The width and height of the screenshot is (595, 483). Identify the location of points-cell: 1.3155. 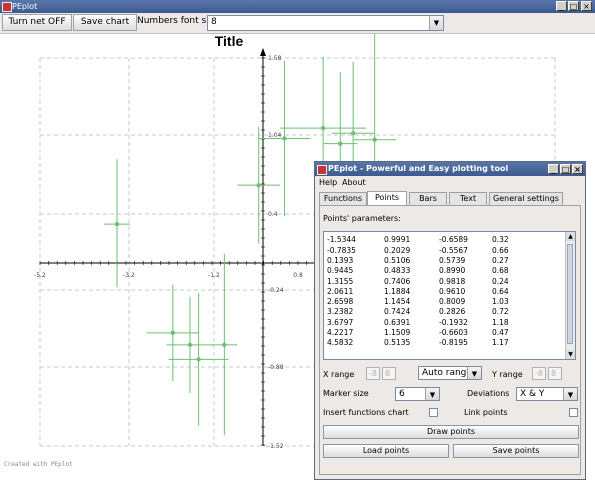
(340, 281).